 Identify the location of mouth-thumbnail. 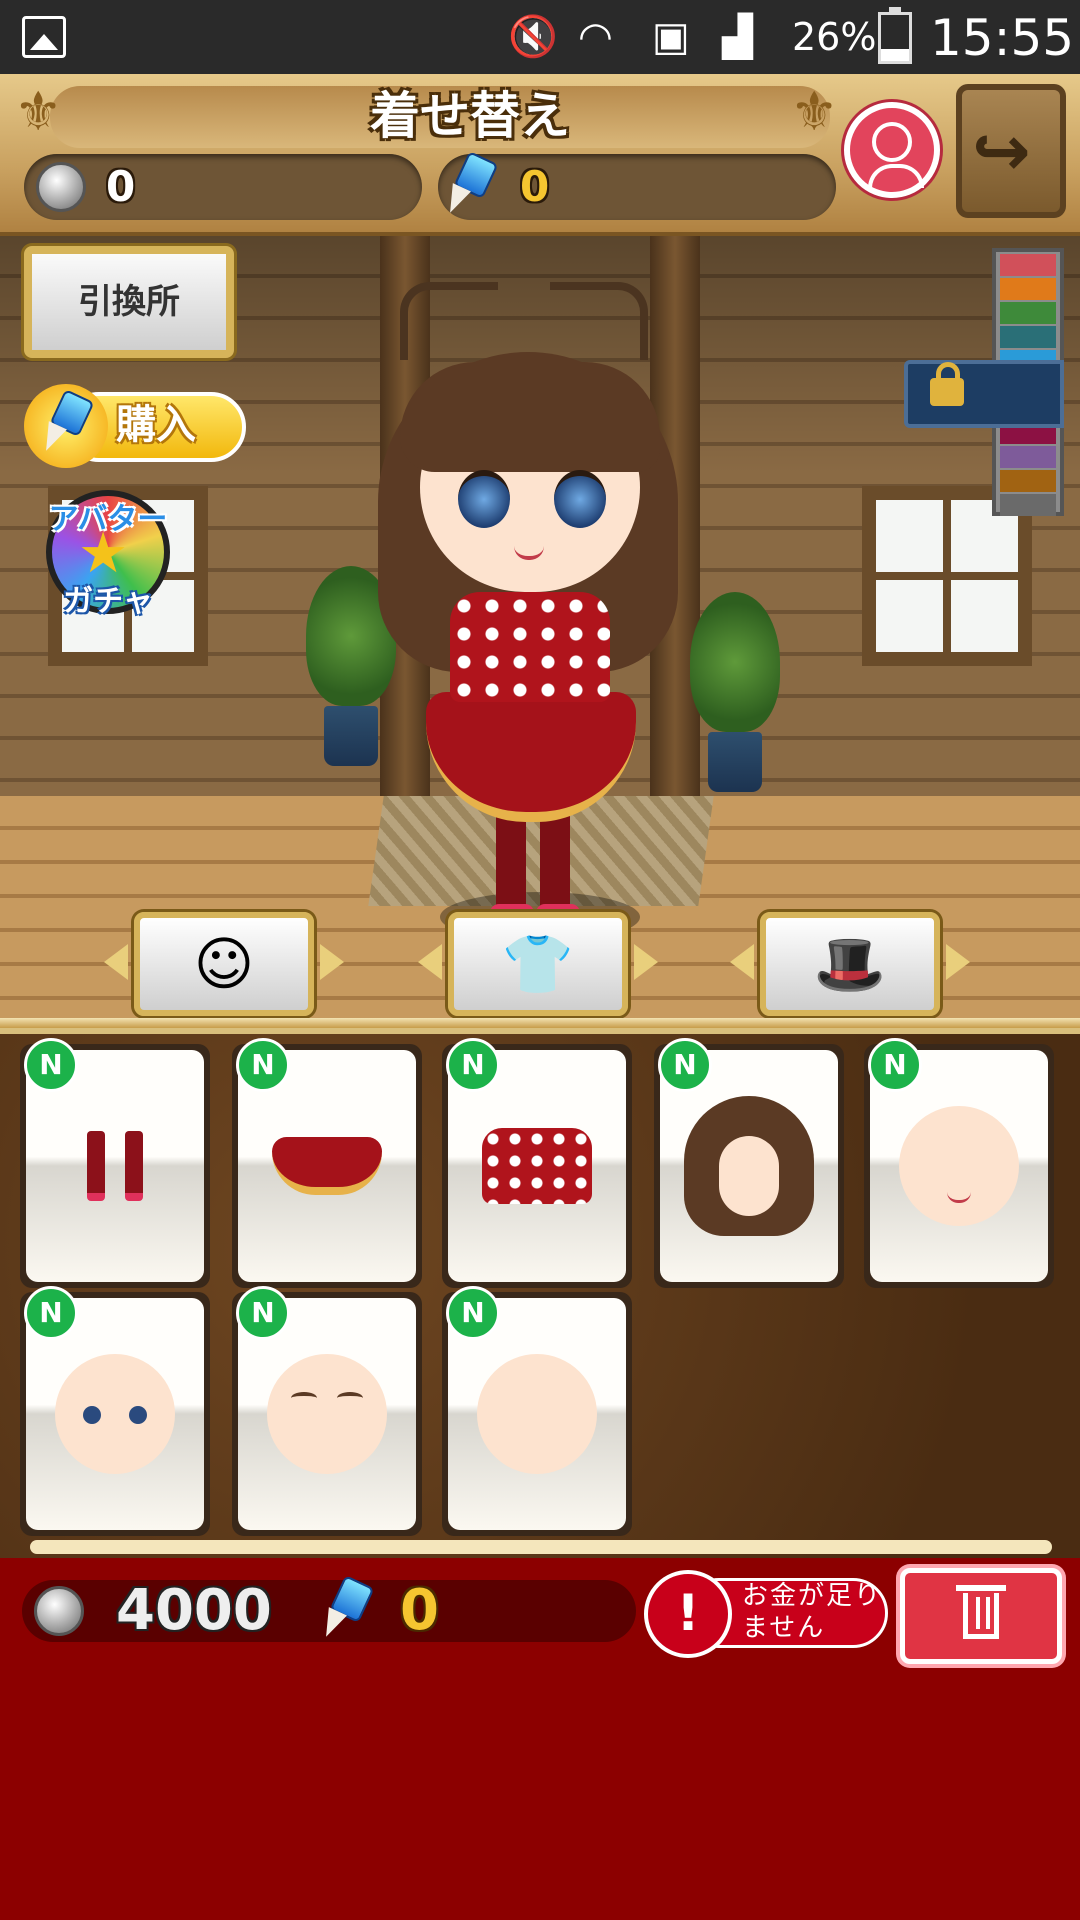
(959, 1166).